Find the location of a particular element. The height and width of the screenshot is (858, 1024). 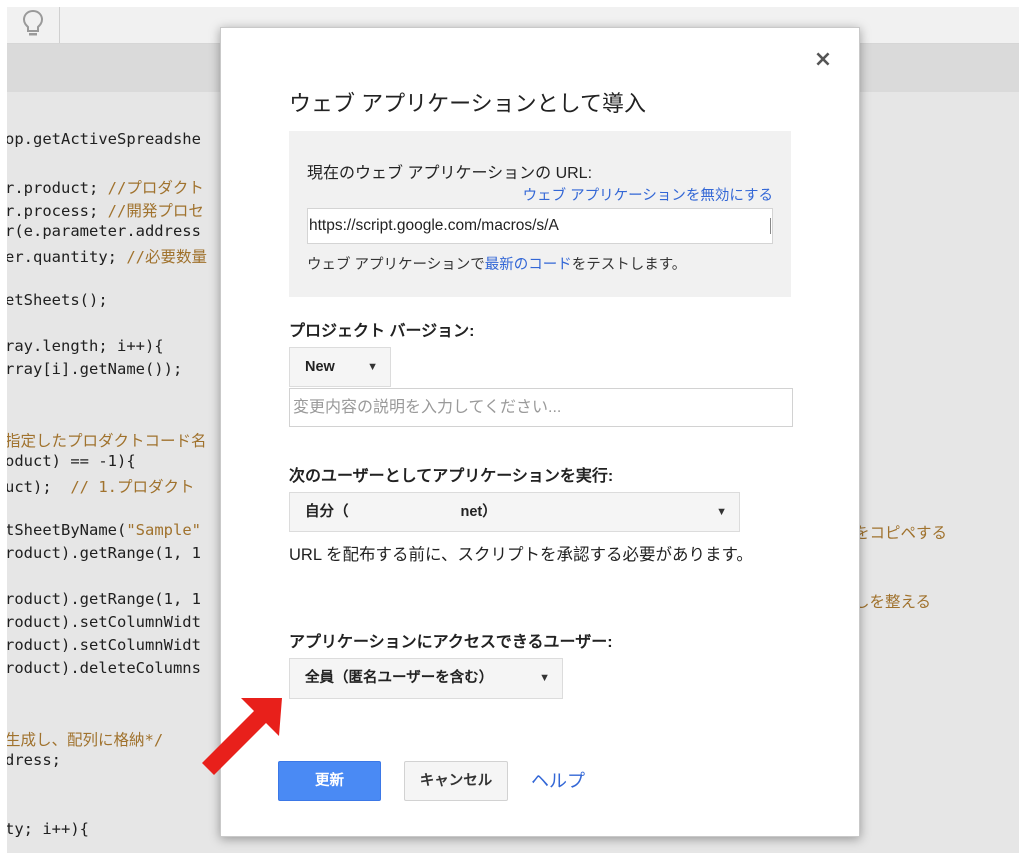

latest-code-link: 最新のコード is located at coordinates (528, 265).